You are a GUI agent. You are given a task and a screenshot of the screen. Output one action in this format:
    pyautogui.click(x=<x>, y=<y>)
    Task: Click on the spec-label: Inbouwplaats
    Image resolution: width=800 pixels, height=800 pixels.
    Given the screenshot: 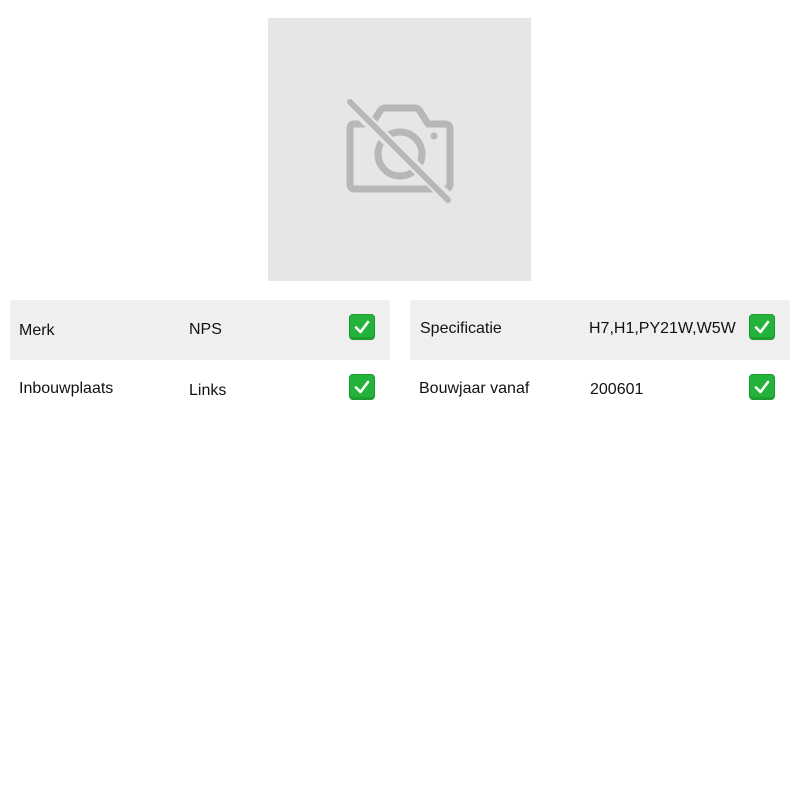 What is the action you would take?
    pyautogui.click(x=66, y=388)
    